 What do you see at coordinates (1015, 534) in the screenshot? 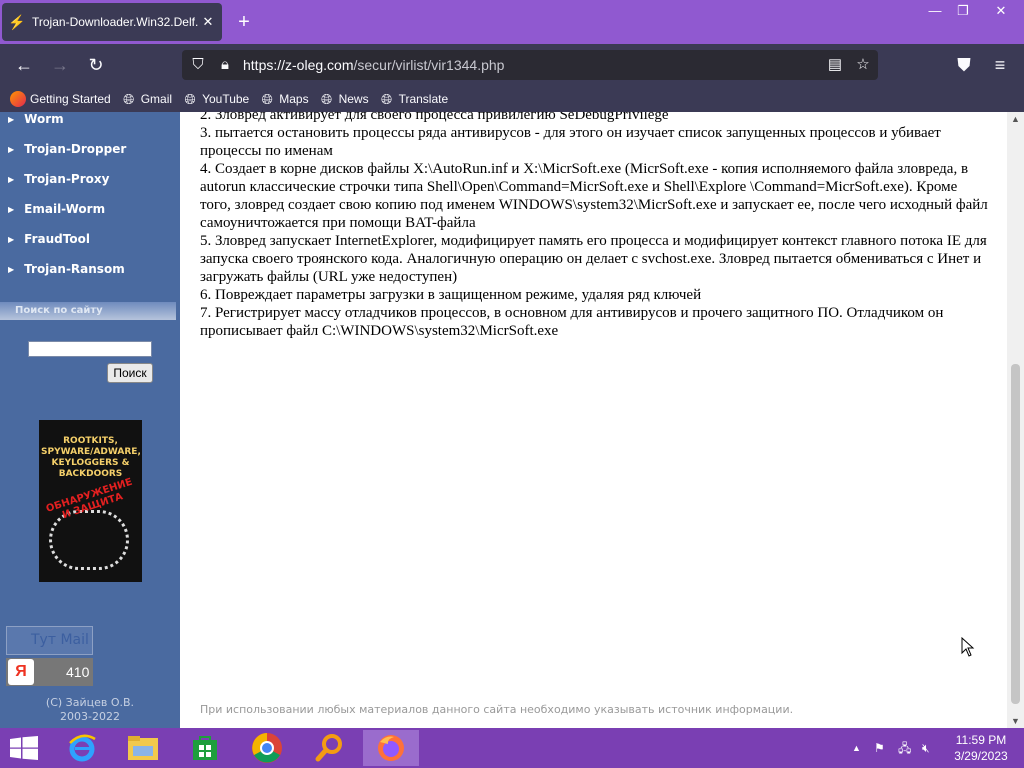
I see `scrollbar-thumb` at bounding box center [1015, 534].